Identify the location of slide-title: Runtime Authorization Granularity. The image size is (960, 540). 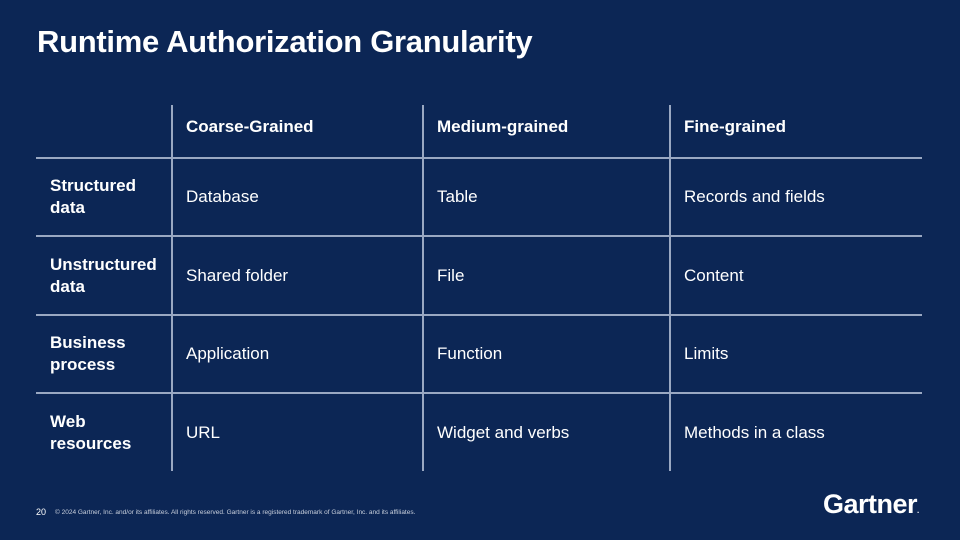
(285, 41).